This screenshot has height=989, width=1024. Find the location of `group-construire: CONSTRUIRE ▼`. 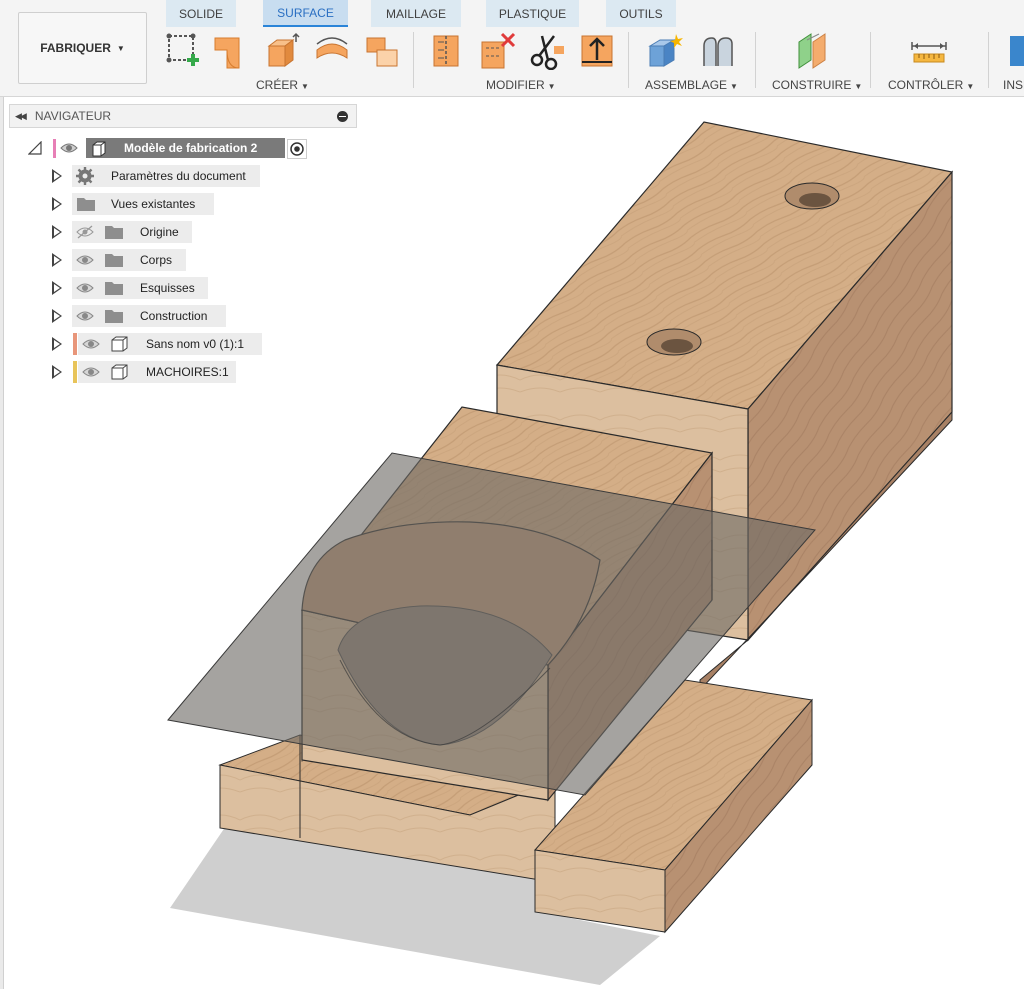

group-construire: CONSTRUIRE ▼ is located at coordinates (817, 85).